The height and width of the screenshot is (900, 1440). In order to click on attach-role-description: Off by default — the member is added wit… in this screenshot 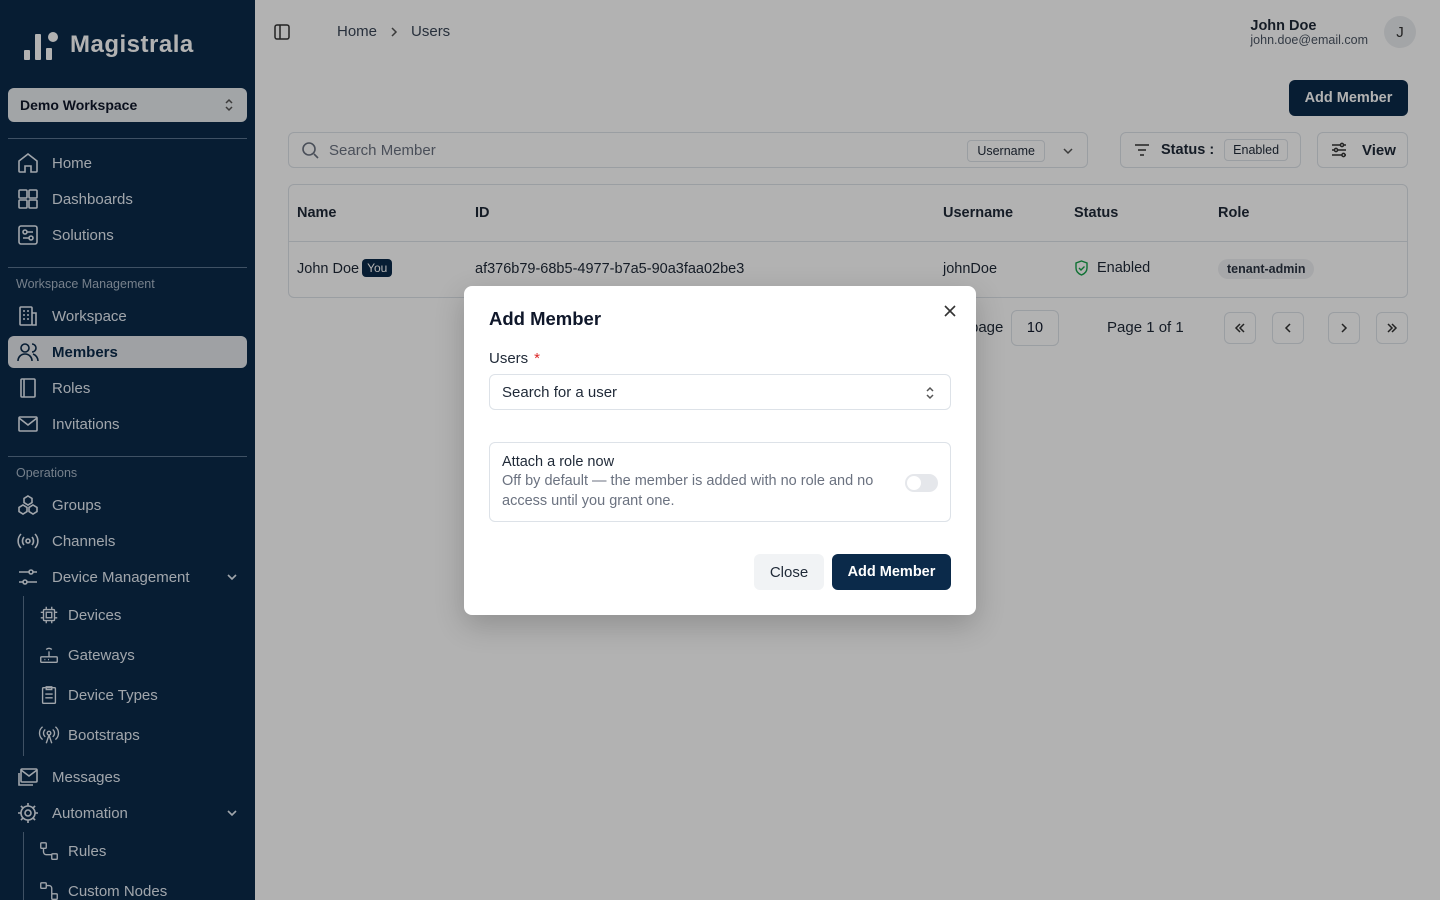, I will do `click(688, 491)`.